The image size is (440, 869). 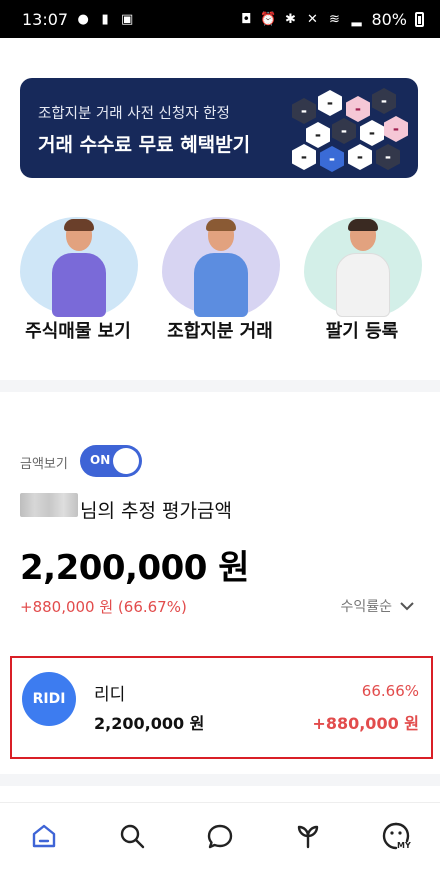 I want to click on status-right: ◘ ⏰ ✱ ✕ ≋ ▂ 80%, so click(x=331, y=19).